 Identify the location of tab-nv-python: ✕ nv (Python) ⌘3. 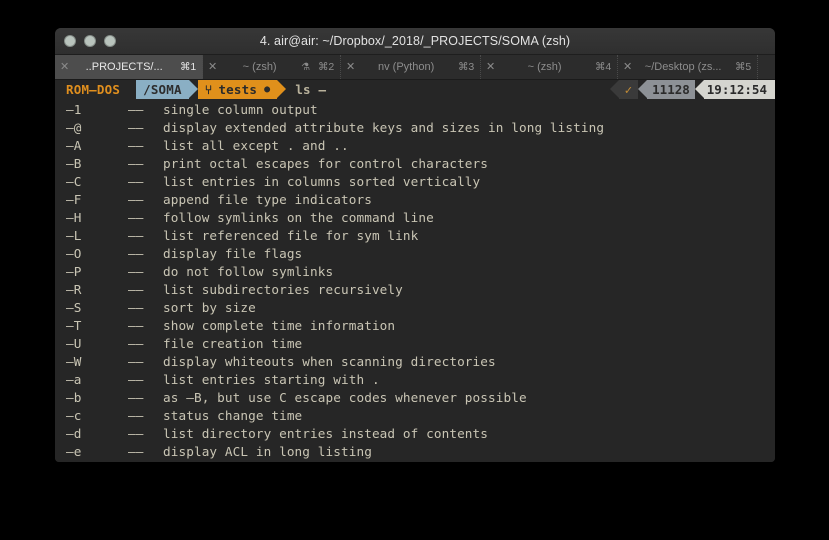
(411, 67).